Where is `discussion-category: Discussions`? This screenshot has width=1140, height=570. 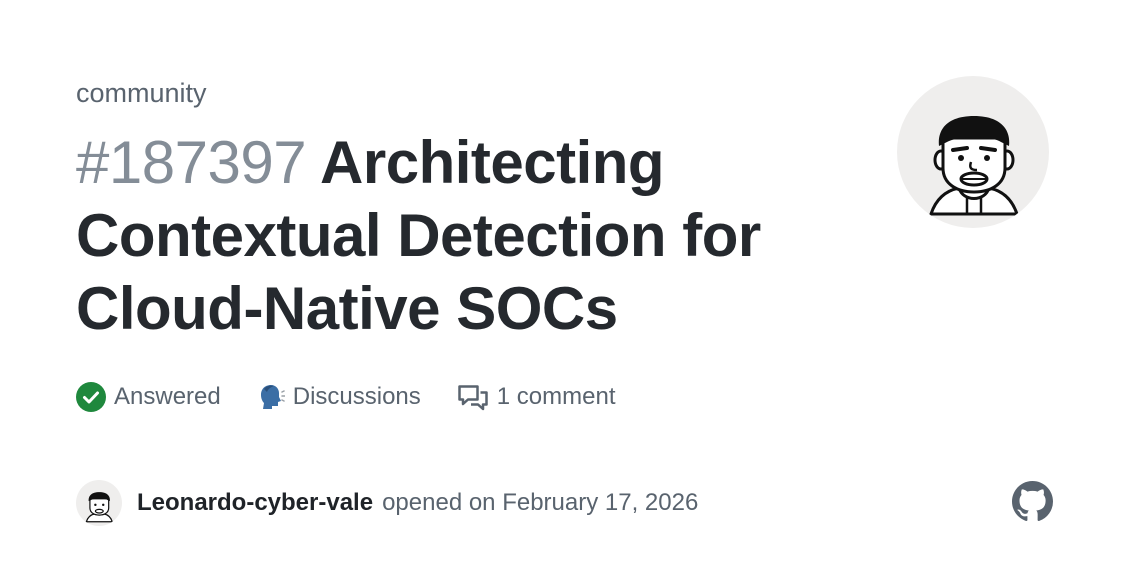
discussion-category: Discussions is located at coordinates (339, 397).